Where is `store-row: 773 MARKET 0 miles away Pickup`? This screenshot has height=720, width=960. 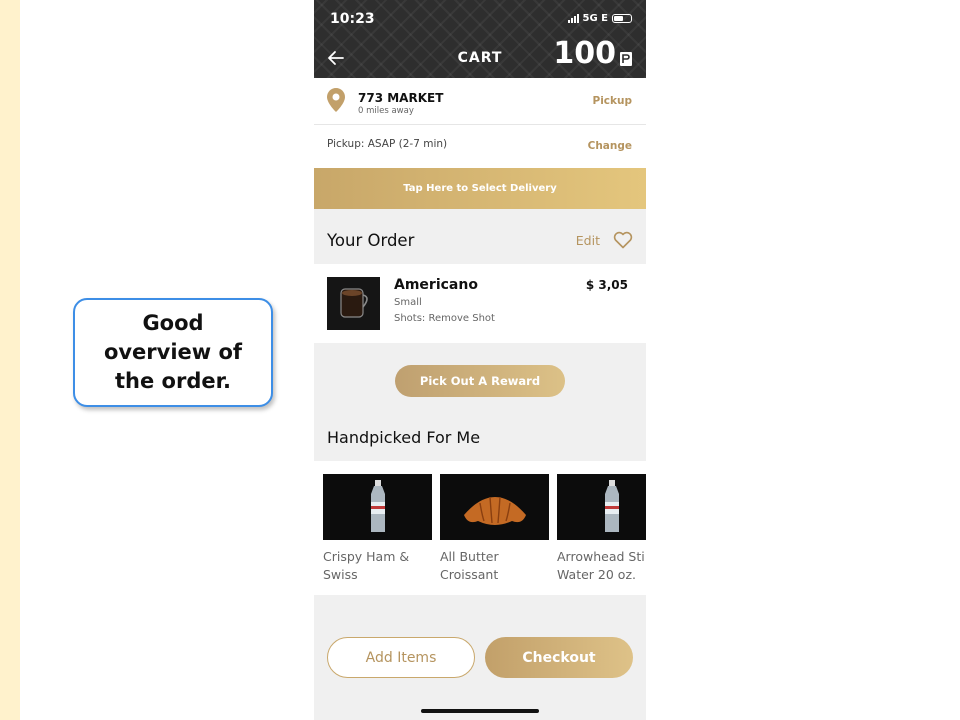 store-row: 773 MARKET 0 miles away Pickup is located at coordinates (480, 101).